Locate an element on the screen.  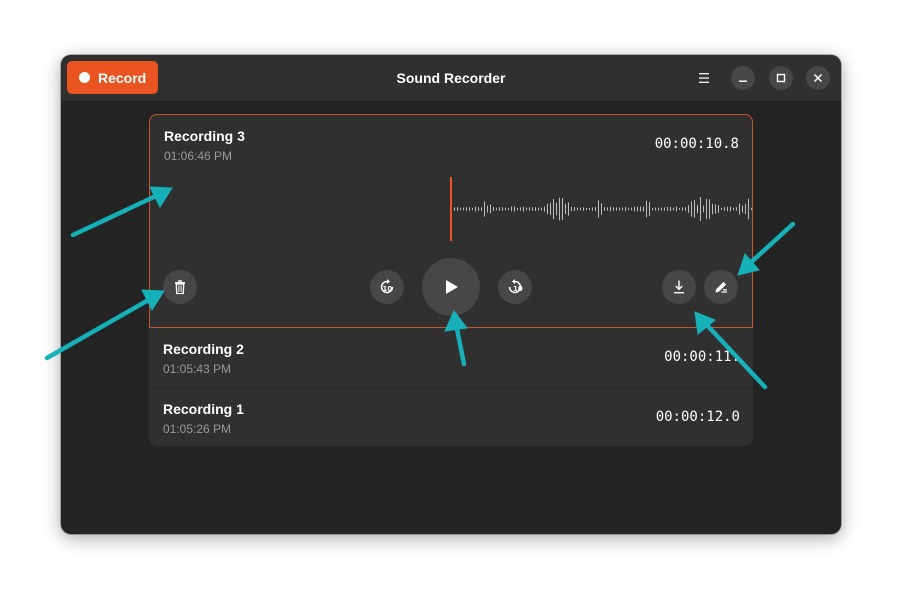
waveform is located at coordinates (601, 209).